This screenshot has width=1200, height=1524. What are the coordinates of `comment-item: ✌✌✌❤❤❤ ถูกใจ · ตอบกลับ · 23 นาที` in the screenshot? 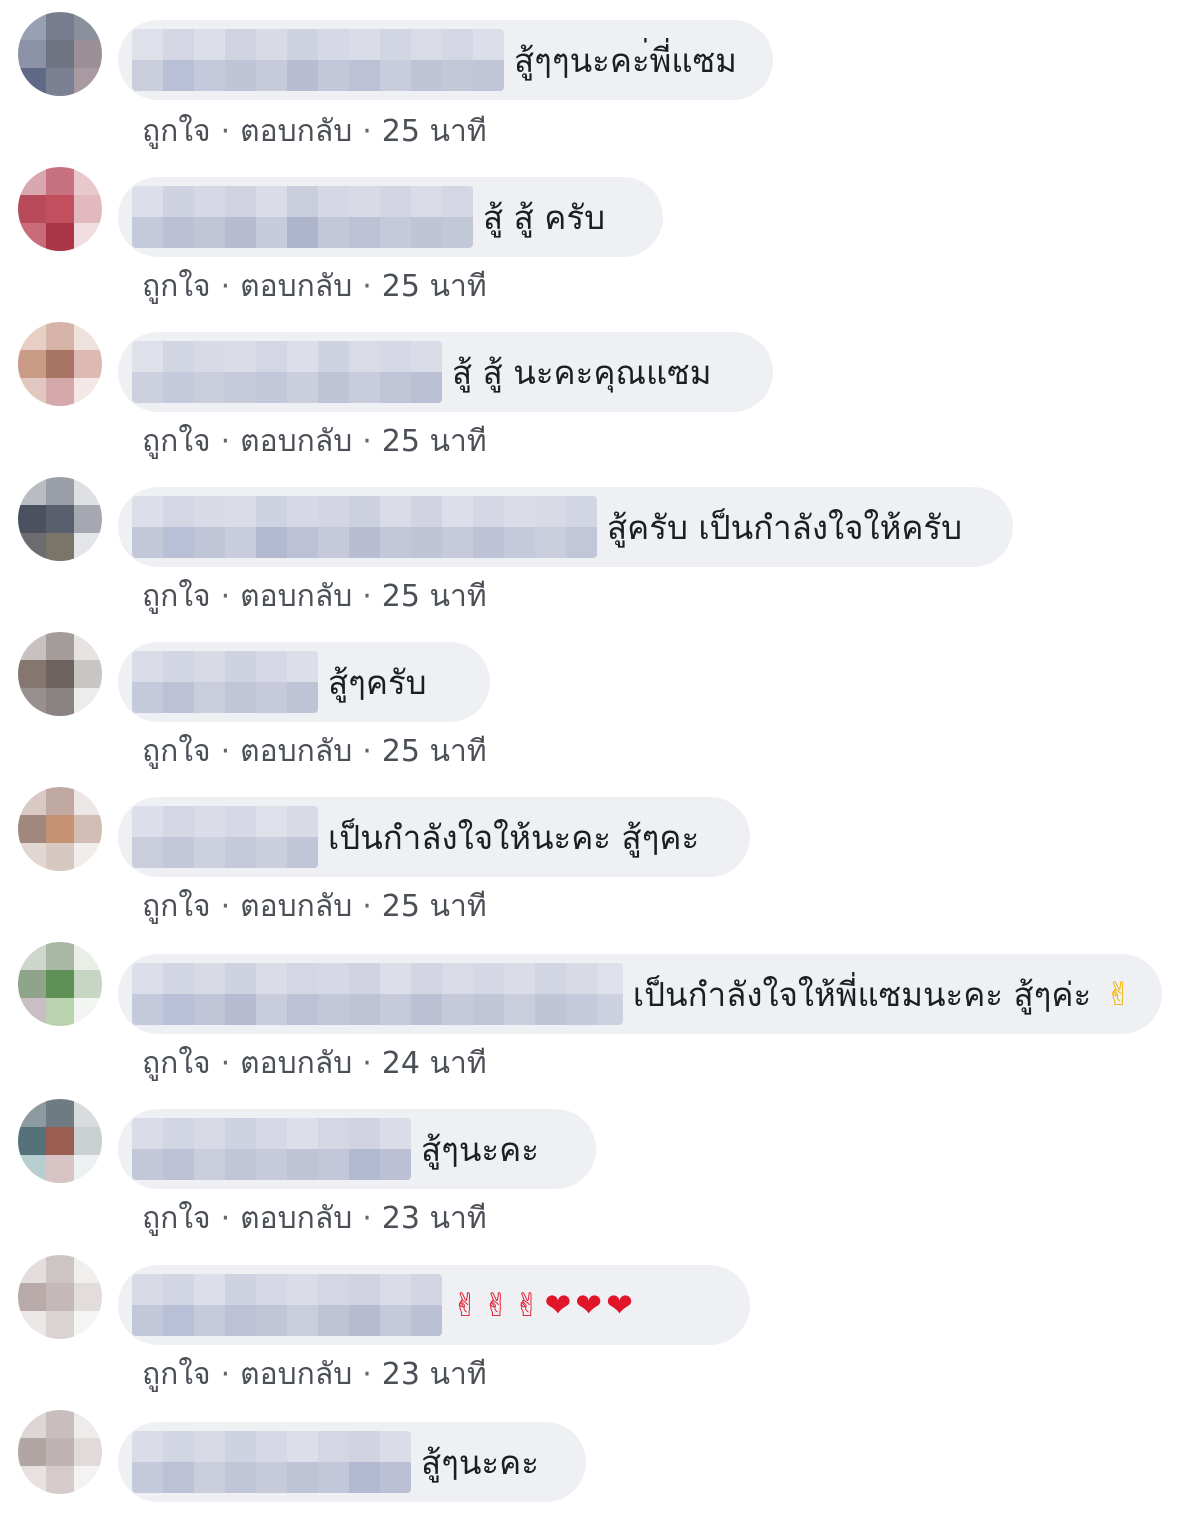 It's located at (600, 1330).